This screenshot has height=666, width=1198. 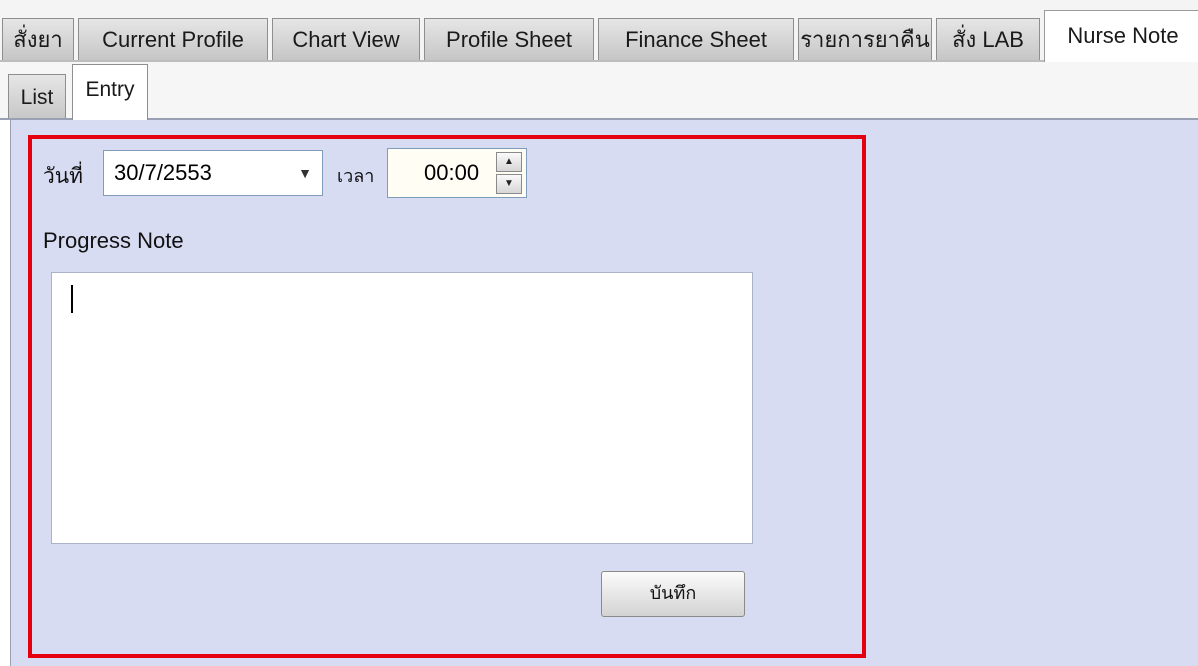 What do you see at coordinates (37, 97) in the screenshot?
I see `tab-list: List` at bounding box center [37, 97].